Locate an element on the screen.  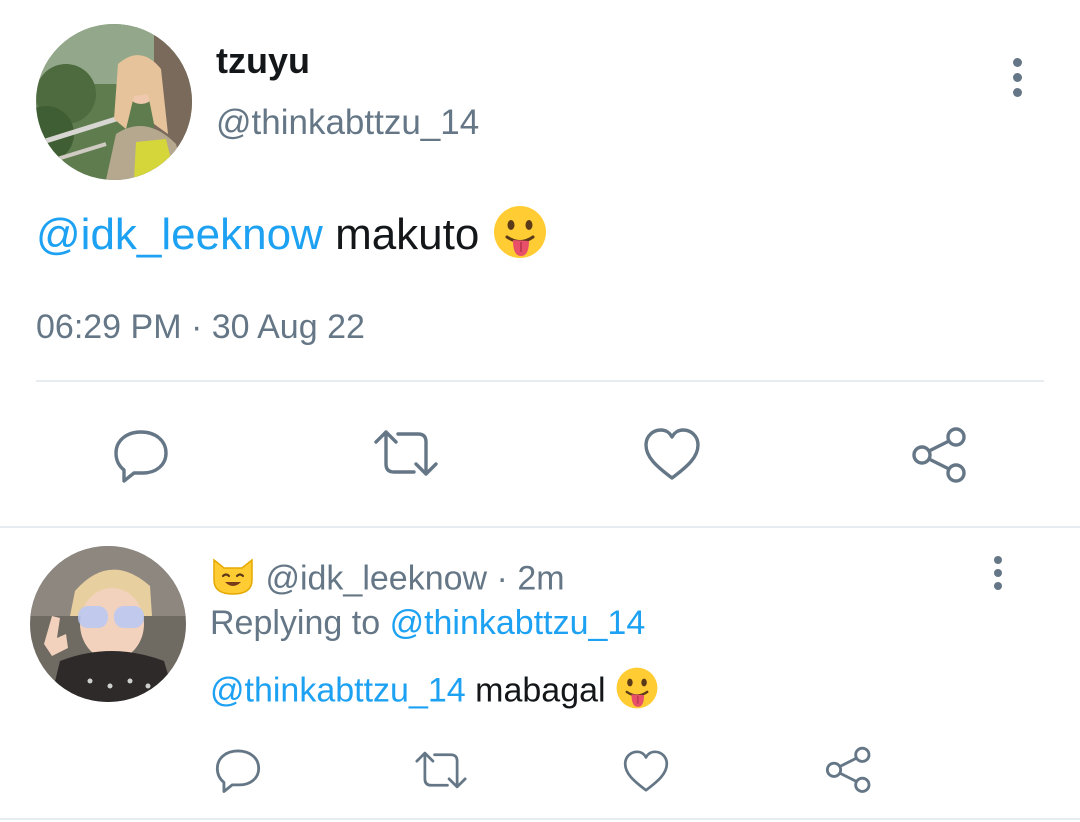
reply-like-icon is located at coordinates (646, 771).